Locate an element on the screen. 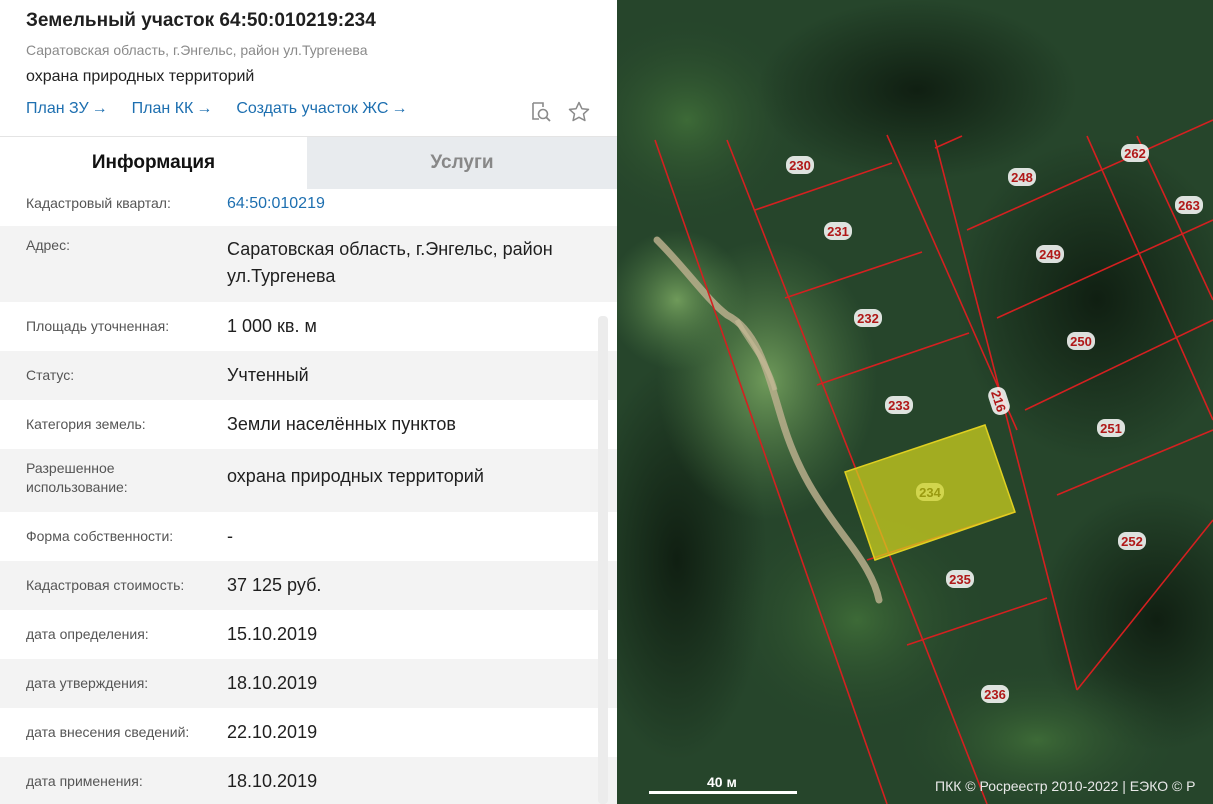 This screenshot has height=804, width=1213. row-label: Адрес: is located at coordinates (48, 245).